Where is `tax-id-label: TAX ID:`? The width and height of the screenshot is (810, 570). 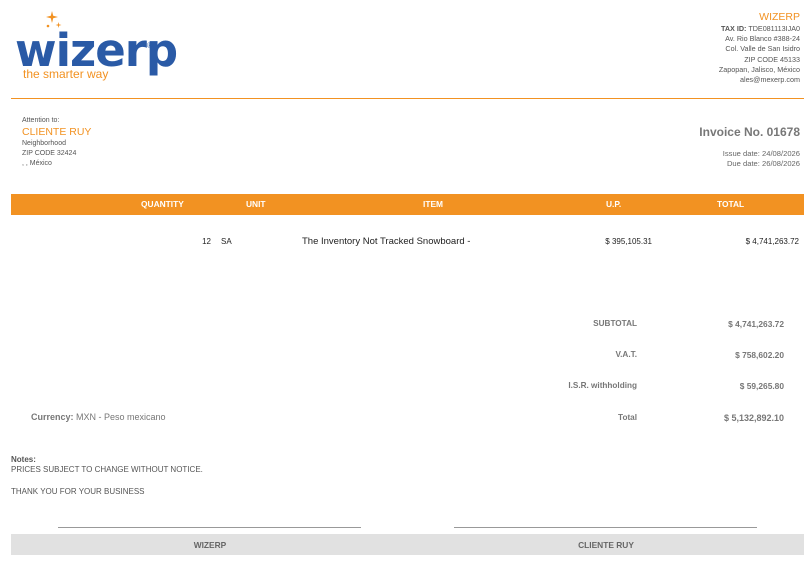 tax-id-label: TAX ID: is located at coordinates (734, 28).